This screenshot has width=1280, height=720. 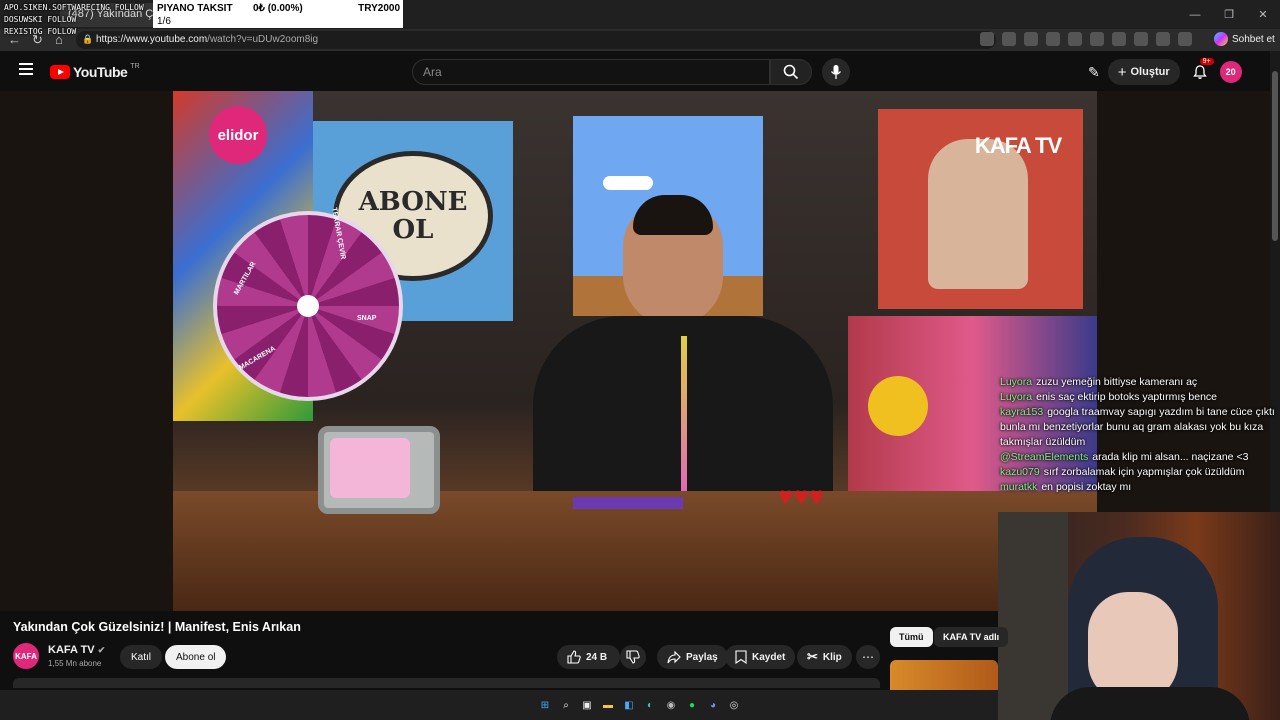 I want to click on join-button: Katıl, so click(x=141, y=657).